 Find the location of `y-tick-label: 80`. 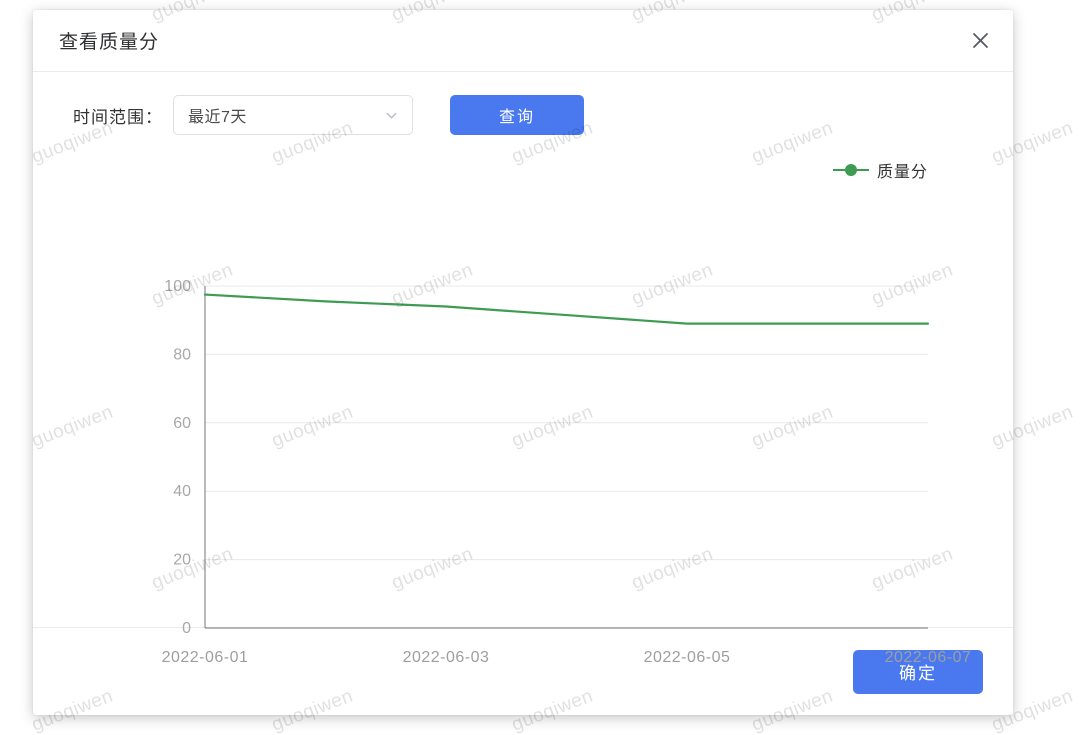

y-tick-label: 80 is located at coordinates (182, 354).